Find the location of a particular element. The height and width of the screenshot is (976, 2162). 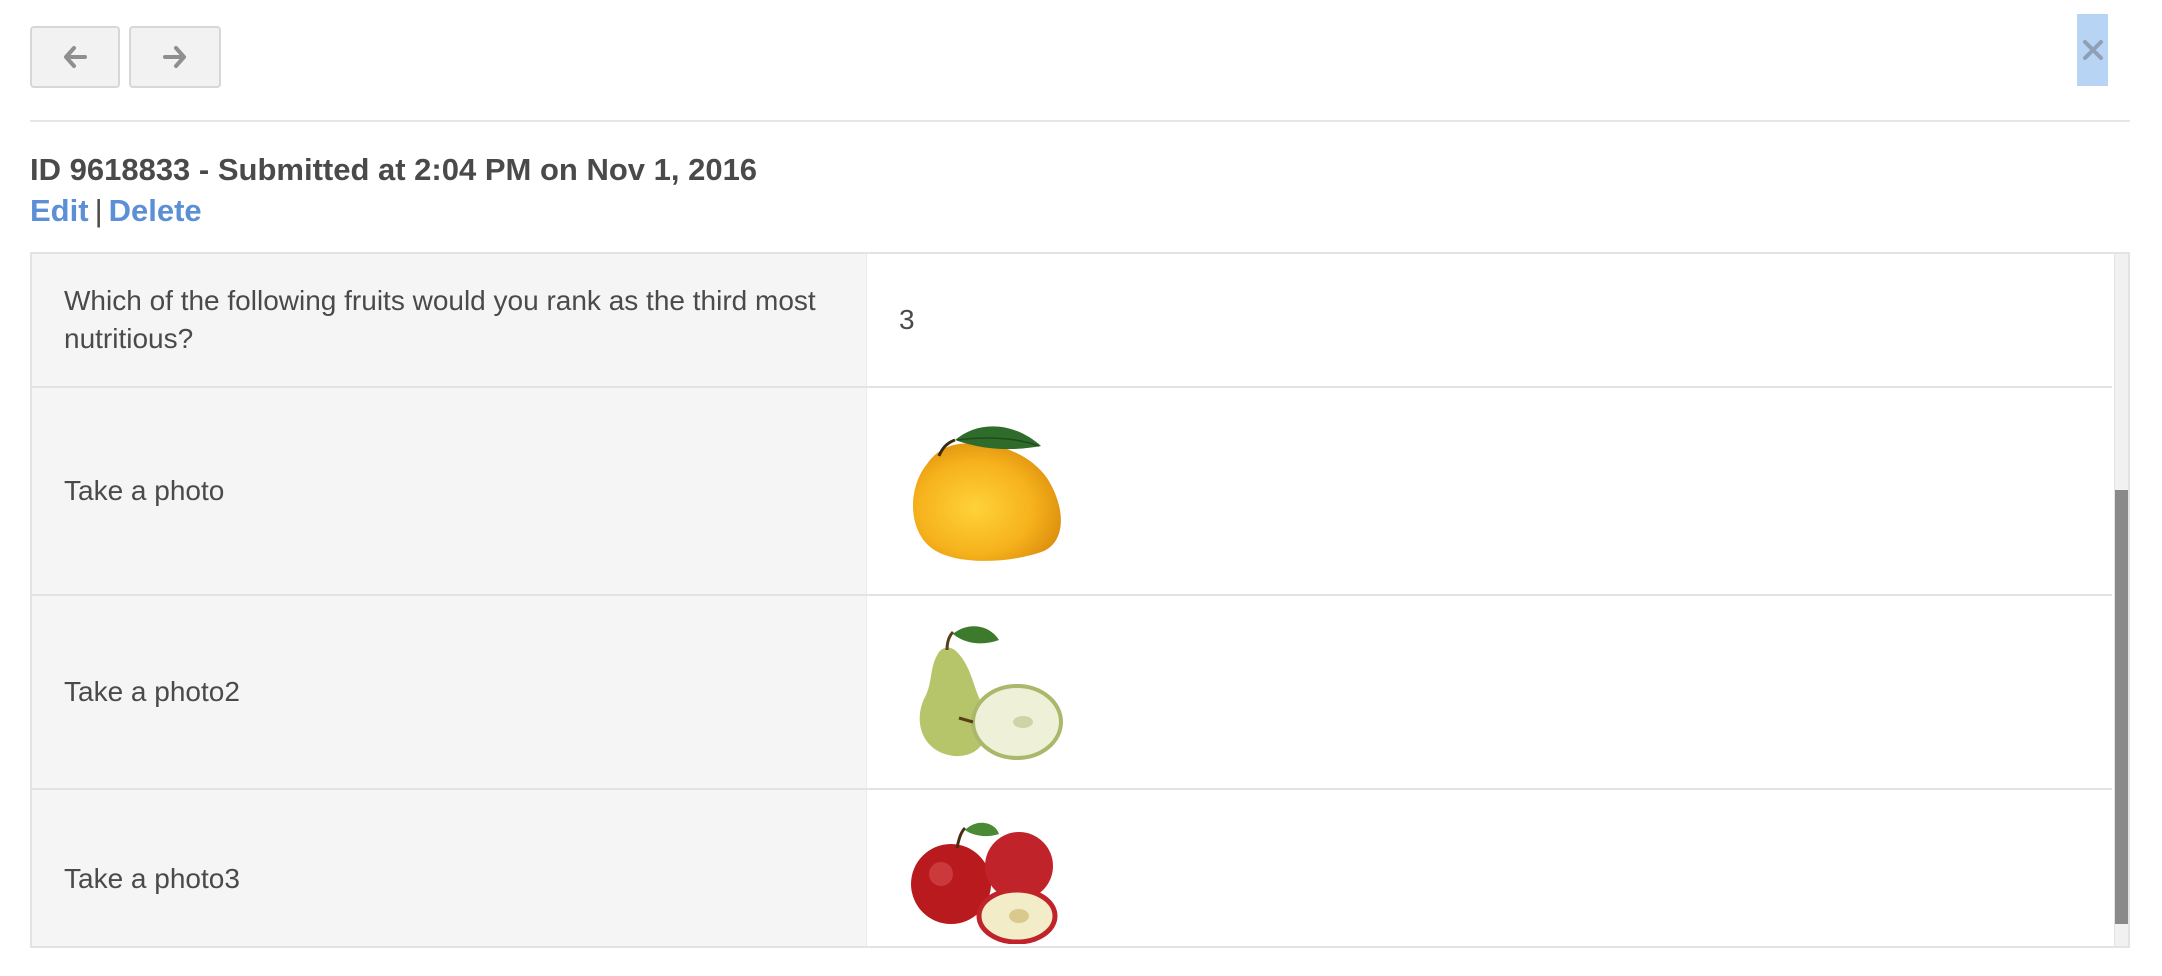

apples-photo is located at coordinates (984, 879).